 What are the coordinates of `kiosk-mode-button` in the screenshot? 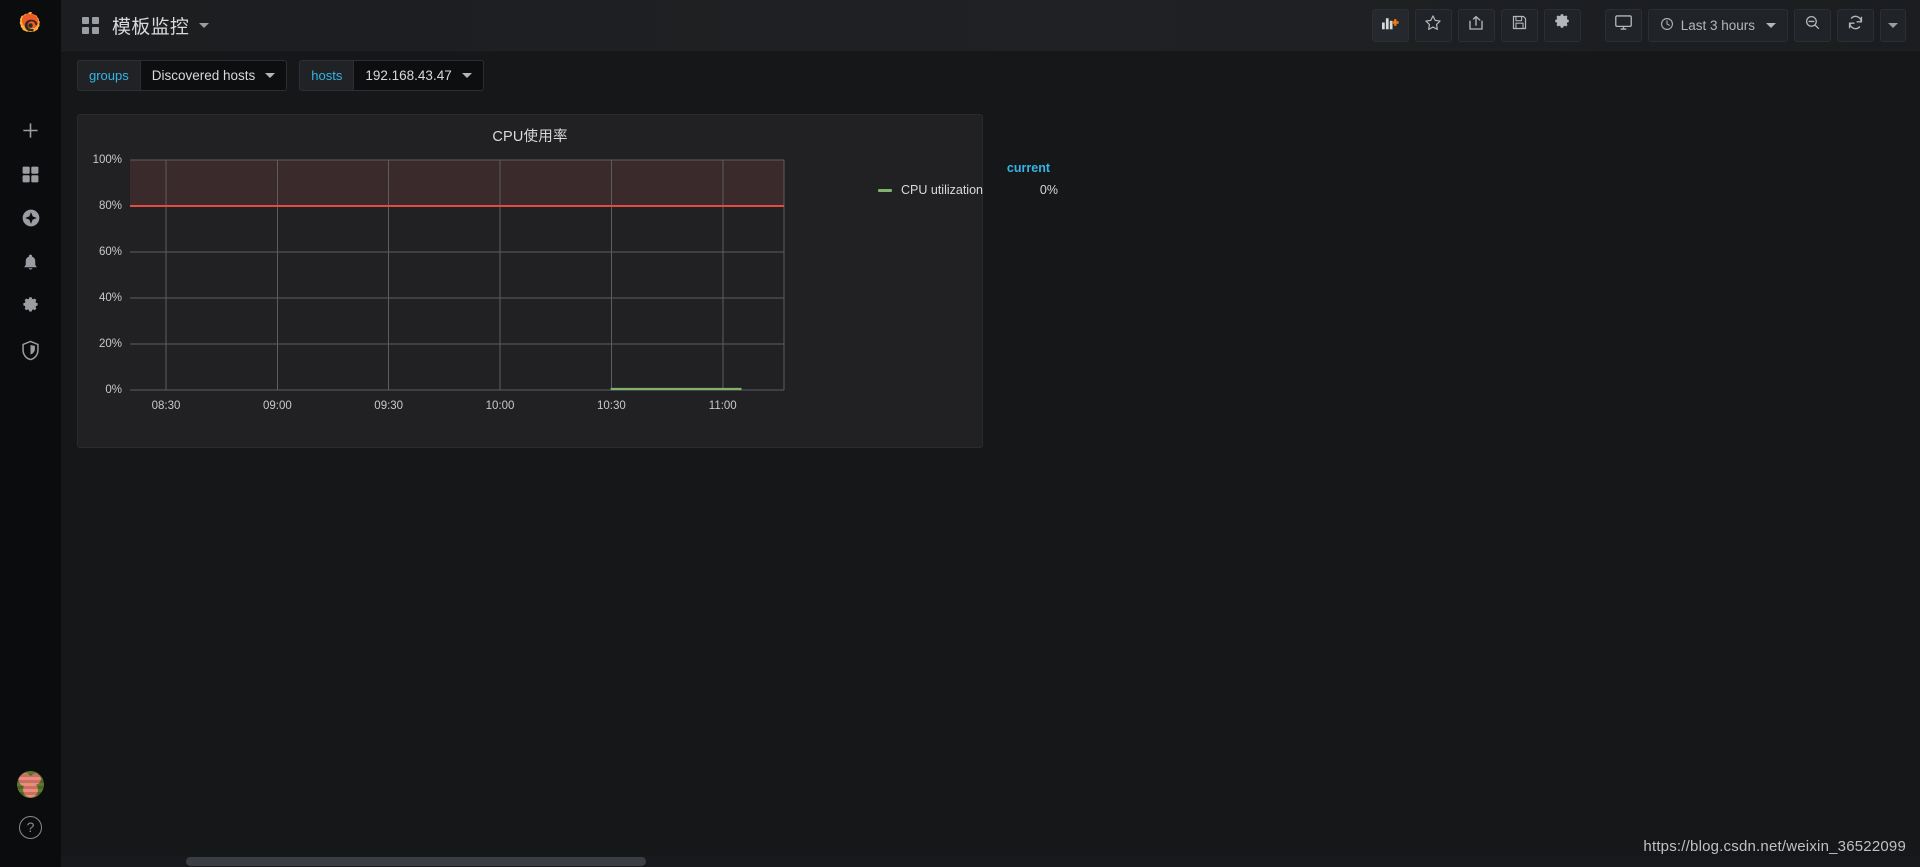 It's located at (1623, 25).